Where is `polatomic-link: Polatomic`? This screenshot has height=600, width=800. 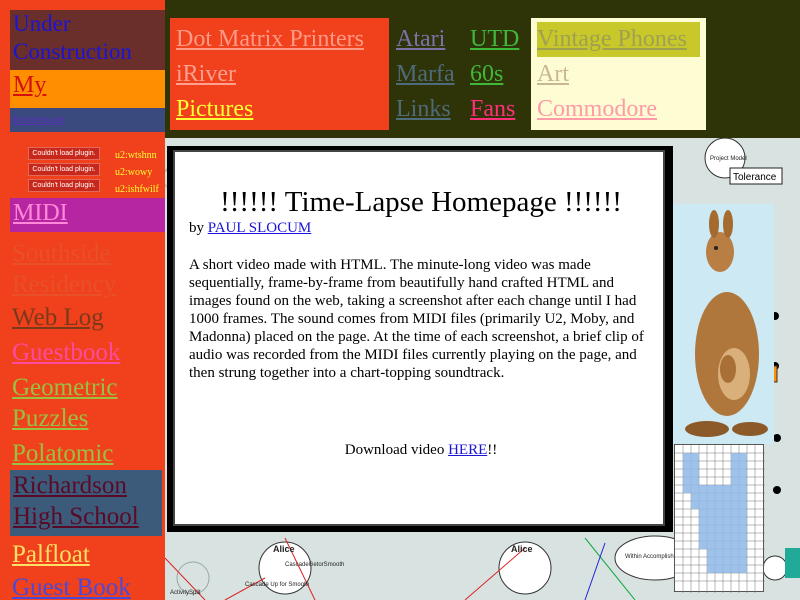
polatomic-link: Polatomic is located at coordinates (62, 453).